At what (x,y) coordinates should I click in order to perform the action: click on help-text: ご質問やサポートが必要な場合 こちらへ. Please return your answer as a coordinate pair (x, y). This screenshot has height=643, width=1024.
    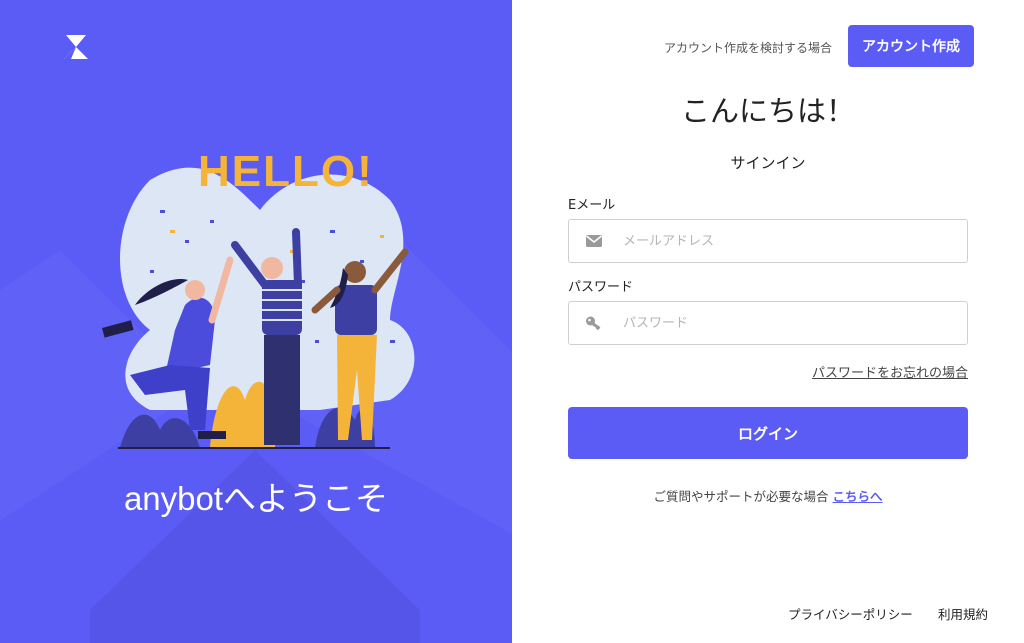
    Looking at the image, I should click on (768, 495).